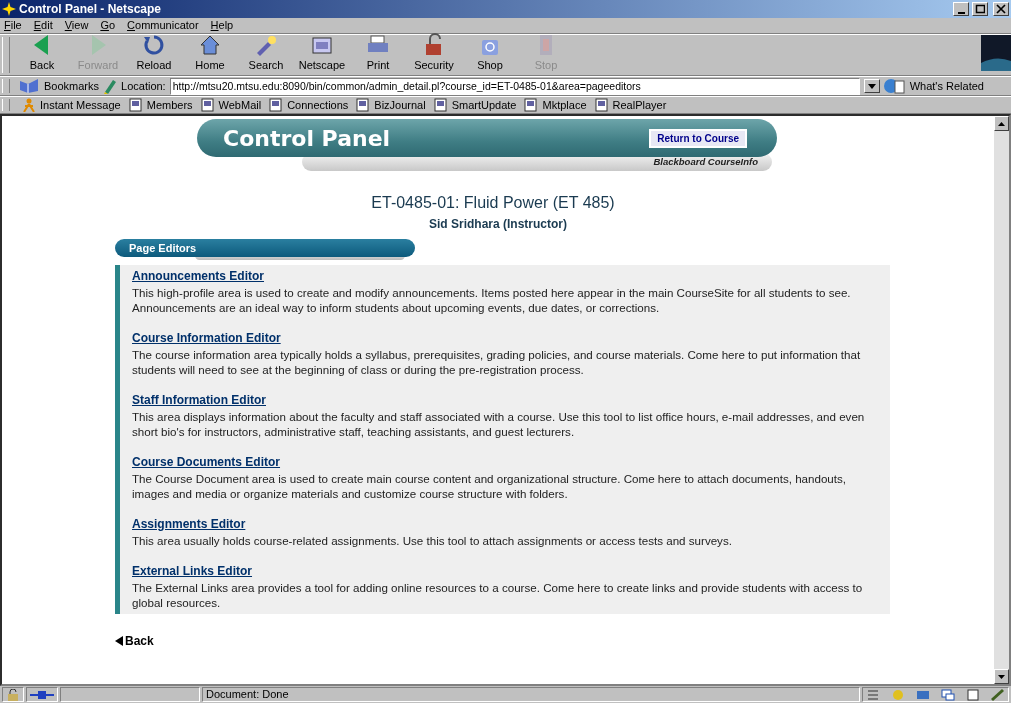  Describe the element at coordinates (43, 25) in the screenshot. I see `menu-item: Edit` at that location.